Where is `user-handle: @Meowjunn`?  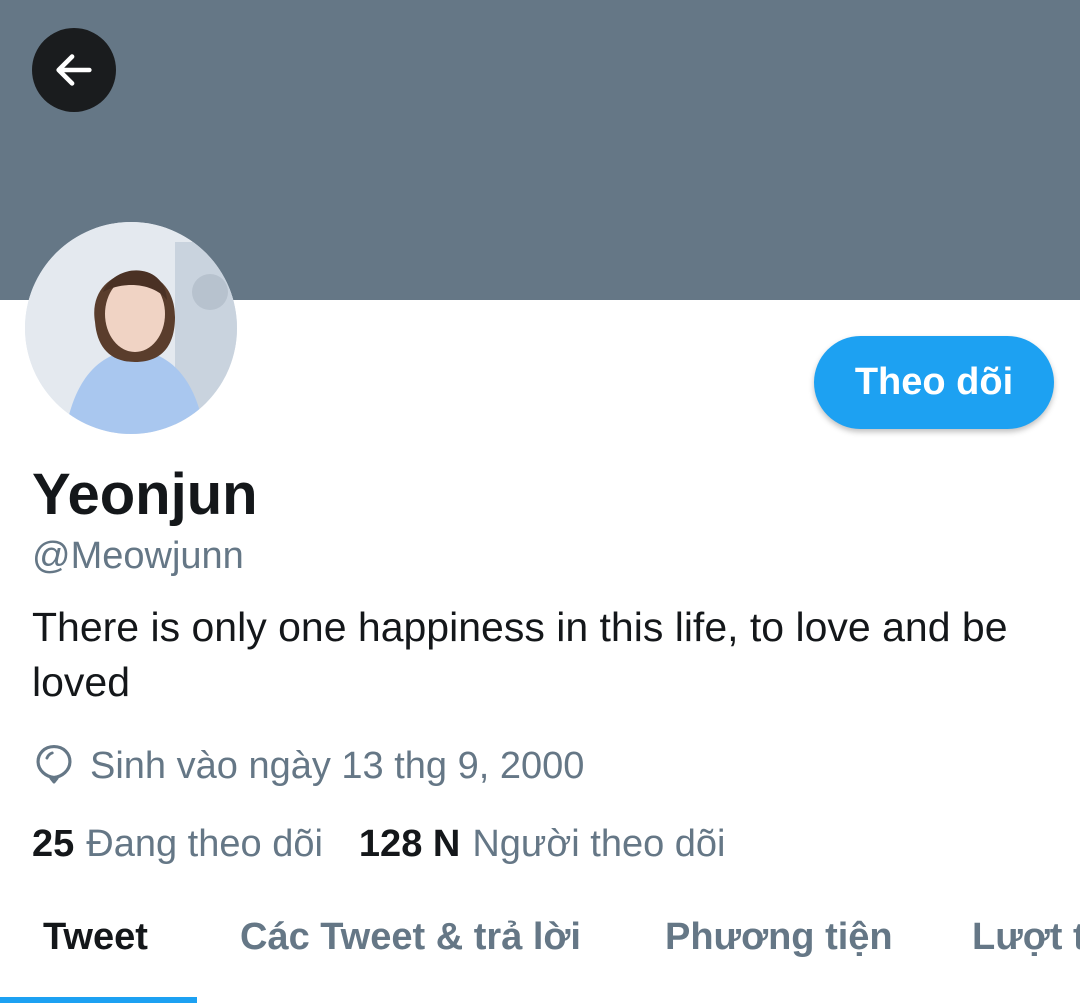
user-handle: @Meowjunn is located at coordinates (138, 556).